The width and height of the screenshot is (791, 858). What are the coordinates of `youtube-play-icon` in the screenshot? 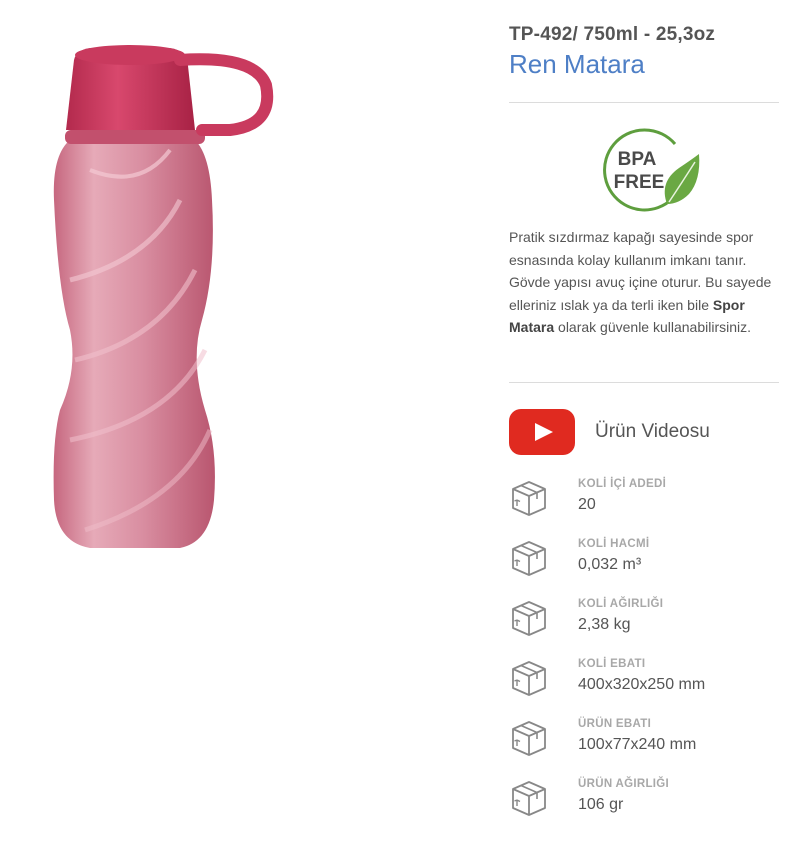 It's located at (542, 432).